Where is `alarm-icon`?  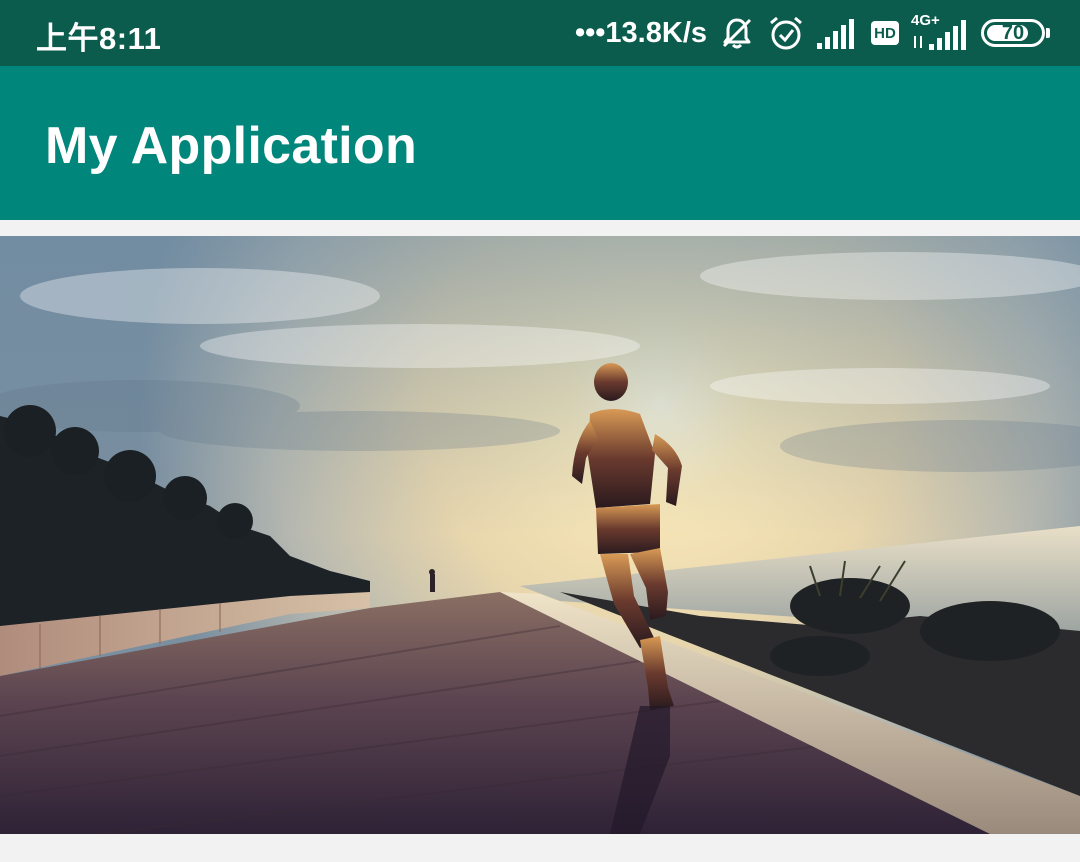 alarm-icon is located at coordinates (786, 33).